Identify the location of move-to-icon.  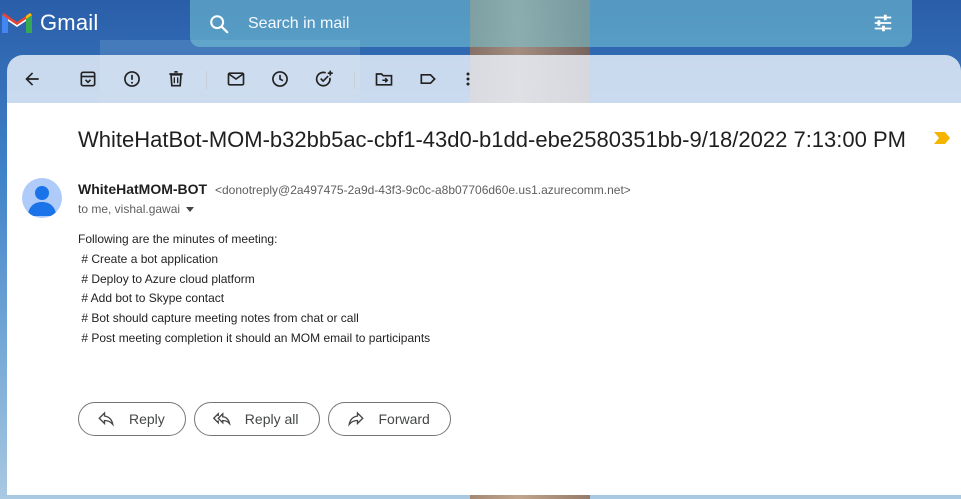
(384, 79).